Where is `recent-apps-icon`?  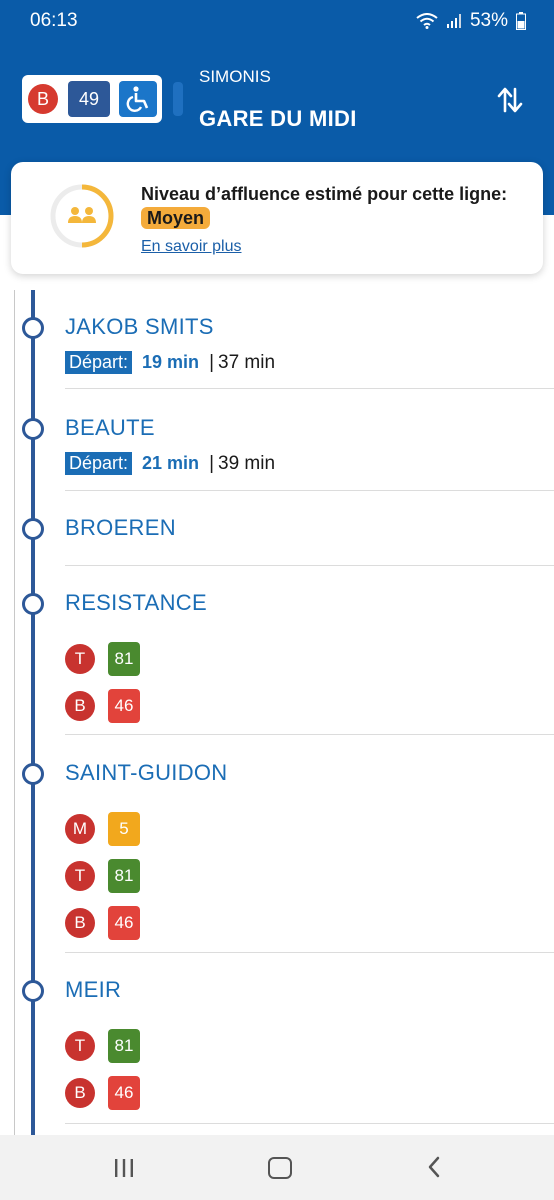
recent-apps-icon is located at coordinates (124, 1168).